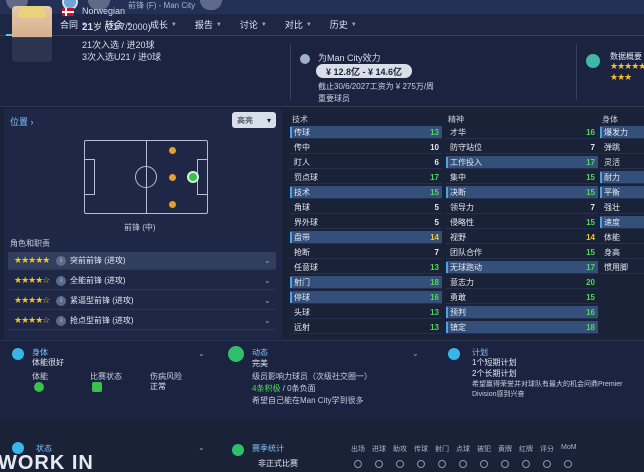 The height and width of the screenshot is (472, 644). I want to click on attribute-name: 意志力, so click(462, 282).